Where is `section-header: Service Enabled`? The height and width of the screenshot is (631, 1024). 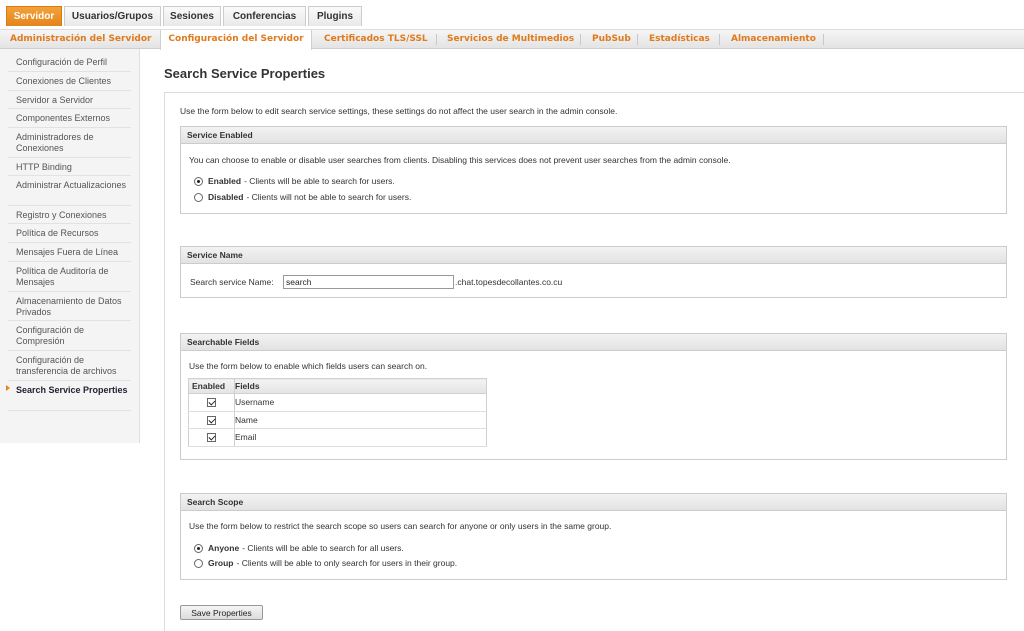
section-header: Service Enabled is located at coordinates (593, 135).